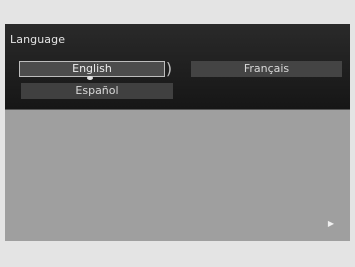 This screenshot has height=267, width=355. What do you see at coordinates (177, 109) in the screenshot?
I see `panel-divider` at bounding box center [177, 109].